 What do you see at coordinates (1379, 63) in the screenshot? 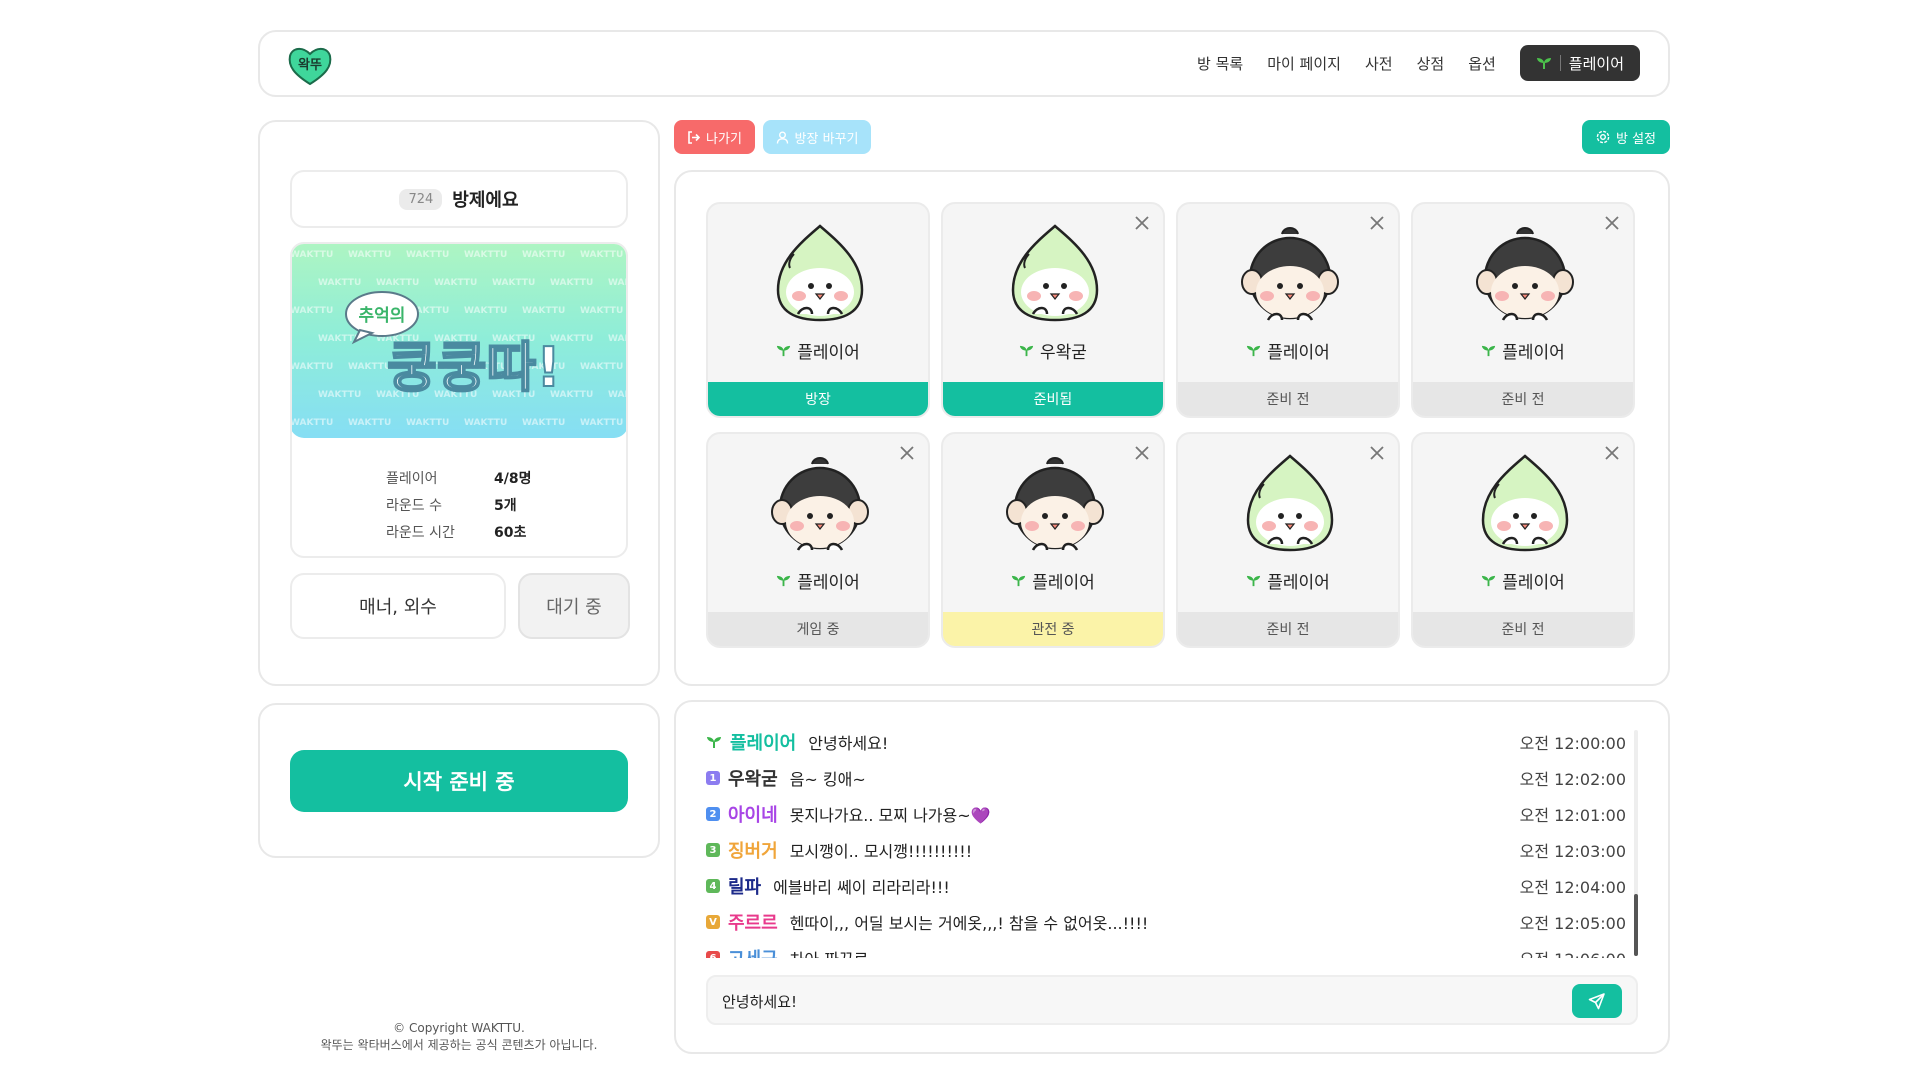
I see `nav-dictionary: 사전` at bounding box center [1379, 63].